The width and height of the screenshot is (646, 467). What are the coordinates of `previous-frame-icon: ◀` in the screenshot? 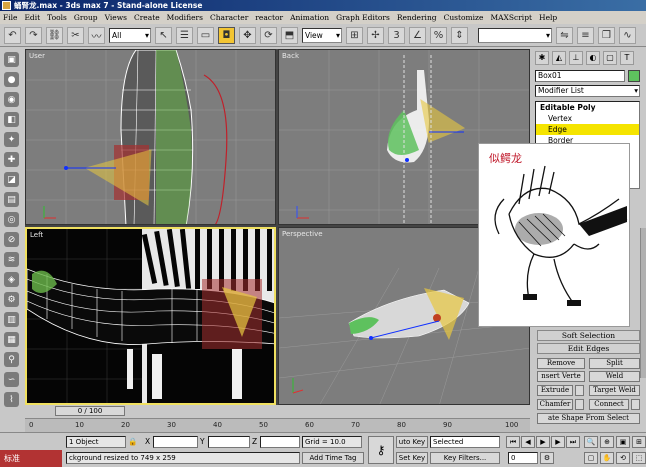 It's located at (528, 442).